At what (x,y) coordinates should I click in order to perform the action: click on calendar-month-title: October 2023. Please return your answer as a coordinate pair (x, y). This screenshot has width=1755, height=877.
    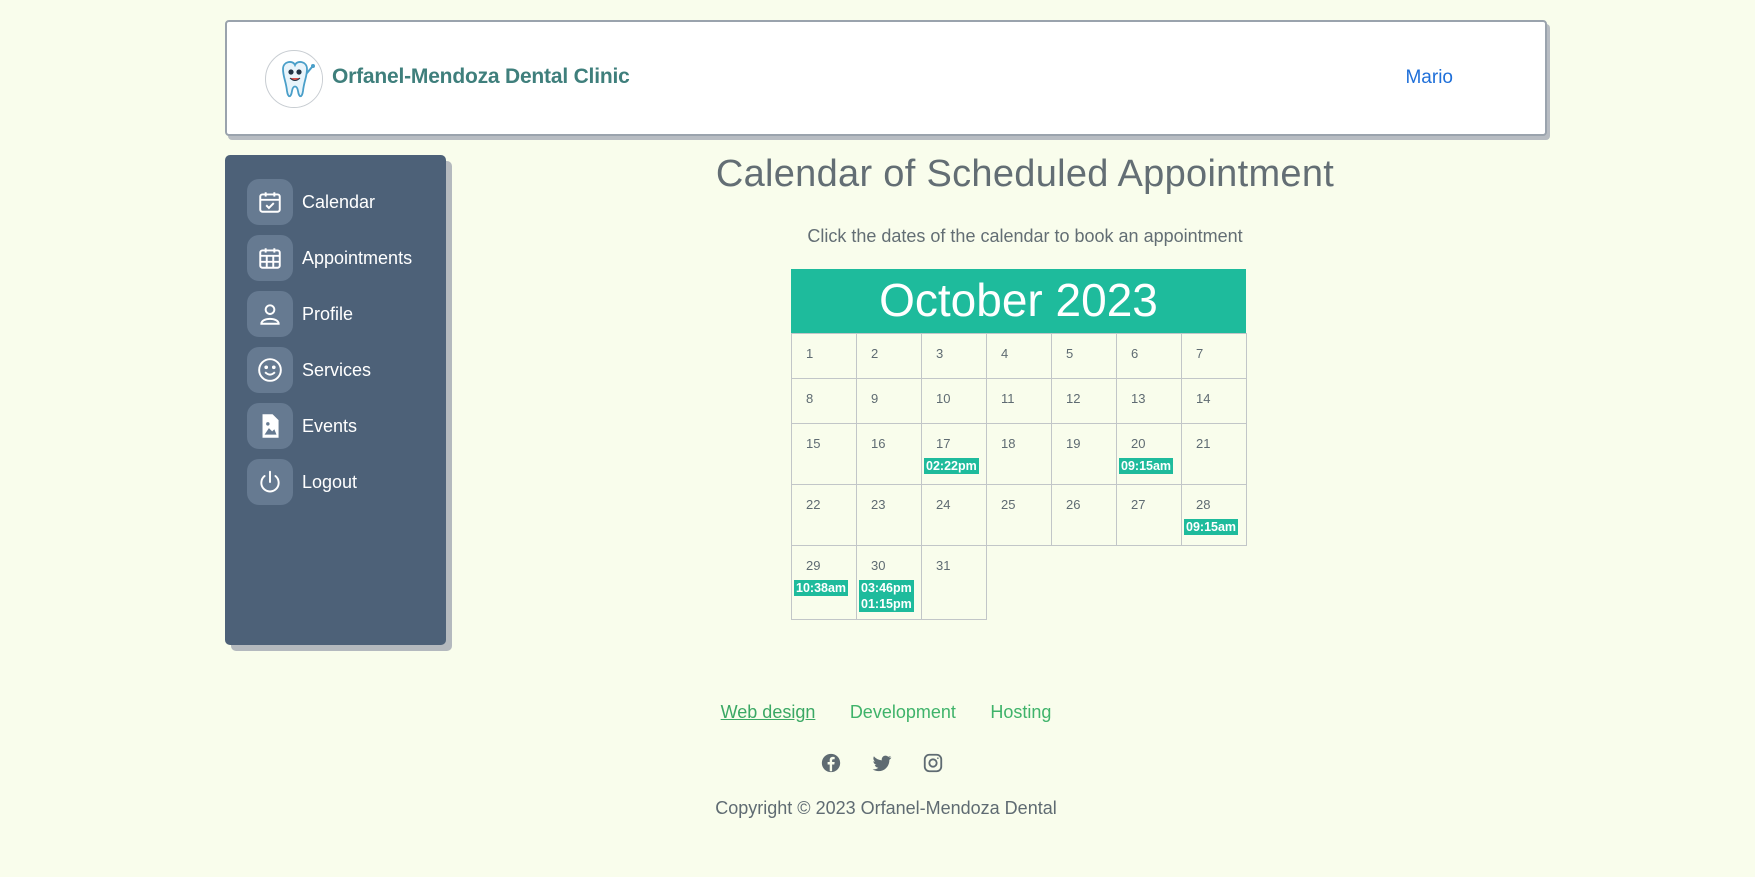
    Looking at the image, I should click on (1018, 301).